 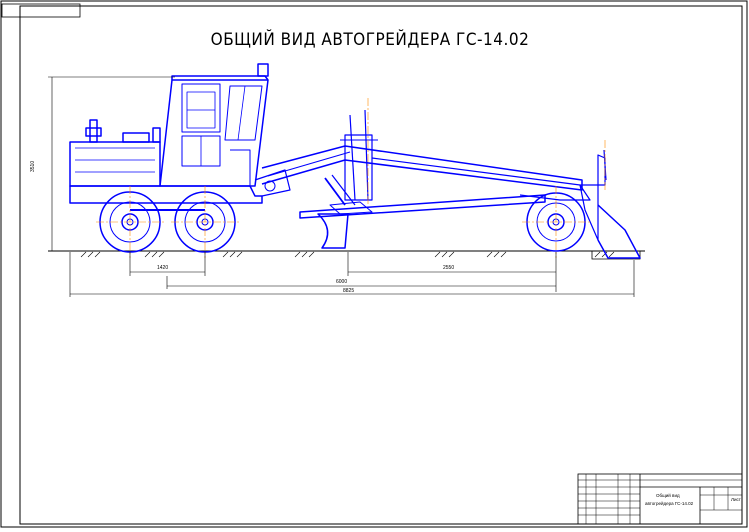 I want to click on title-block-name-1: Общий вид, so click(x=668, y=495).